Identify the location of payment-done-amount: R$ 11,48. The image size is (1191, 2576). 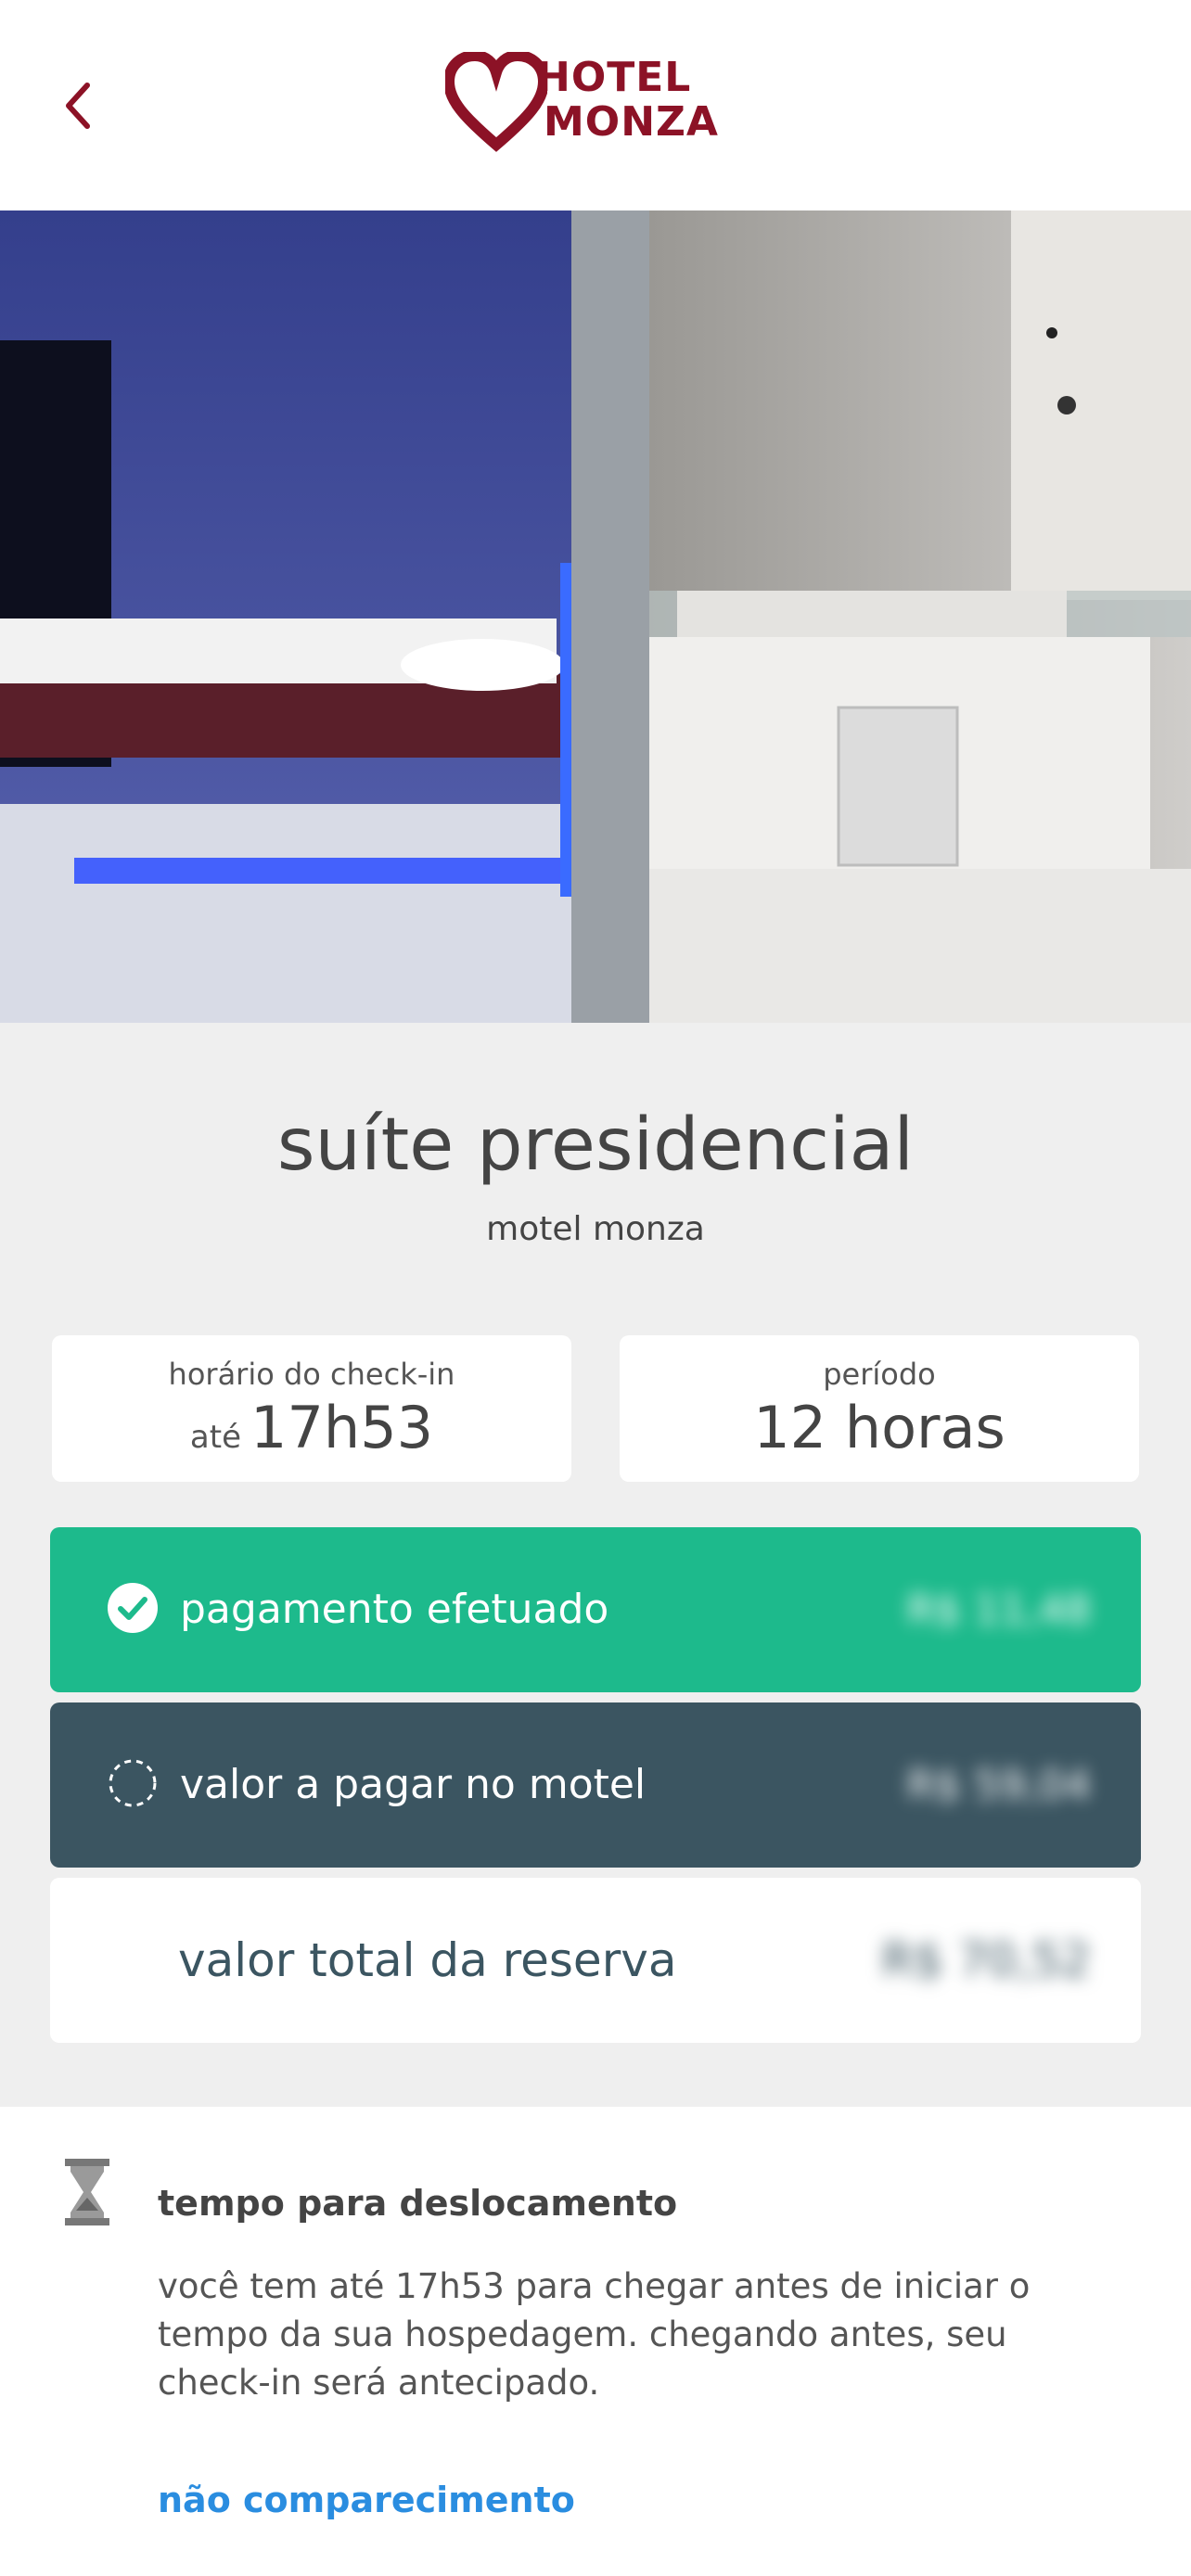
(999, 1610).